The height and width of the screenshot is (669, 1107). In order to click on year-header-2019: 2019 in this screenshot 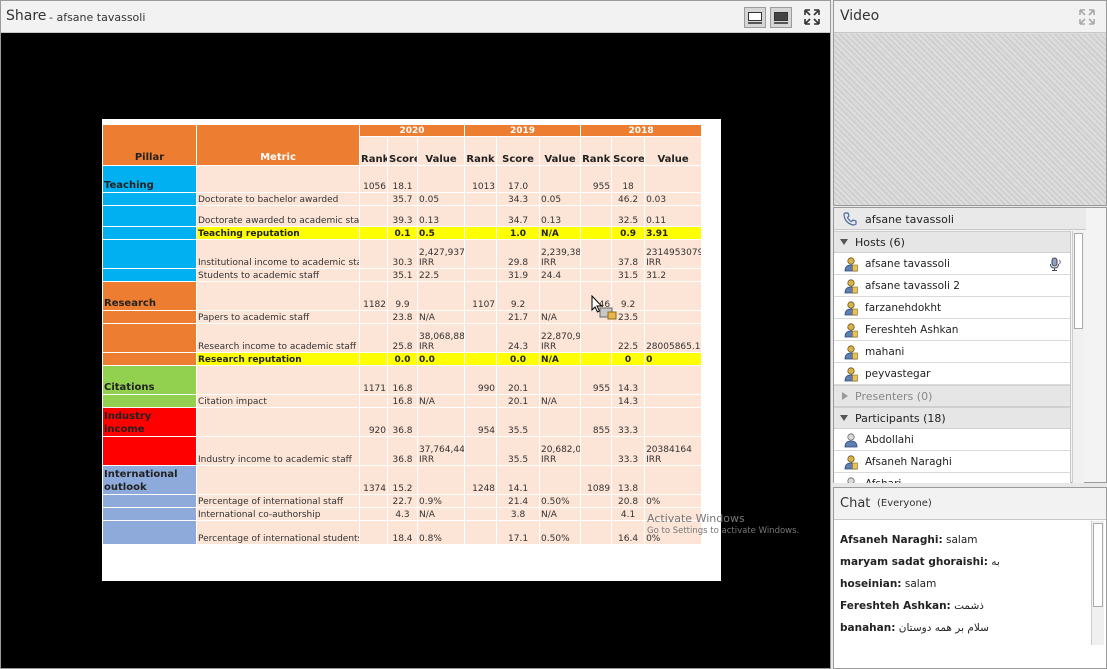, I will do `click(523, 130)`.